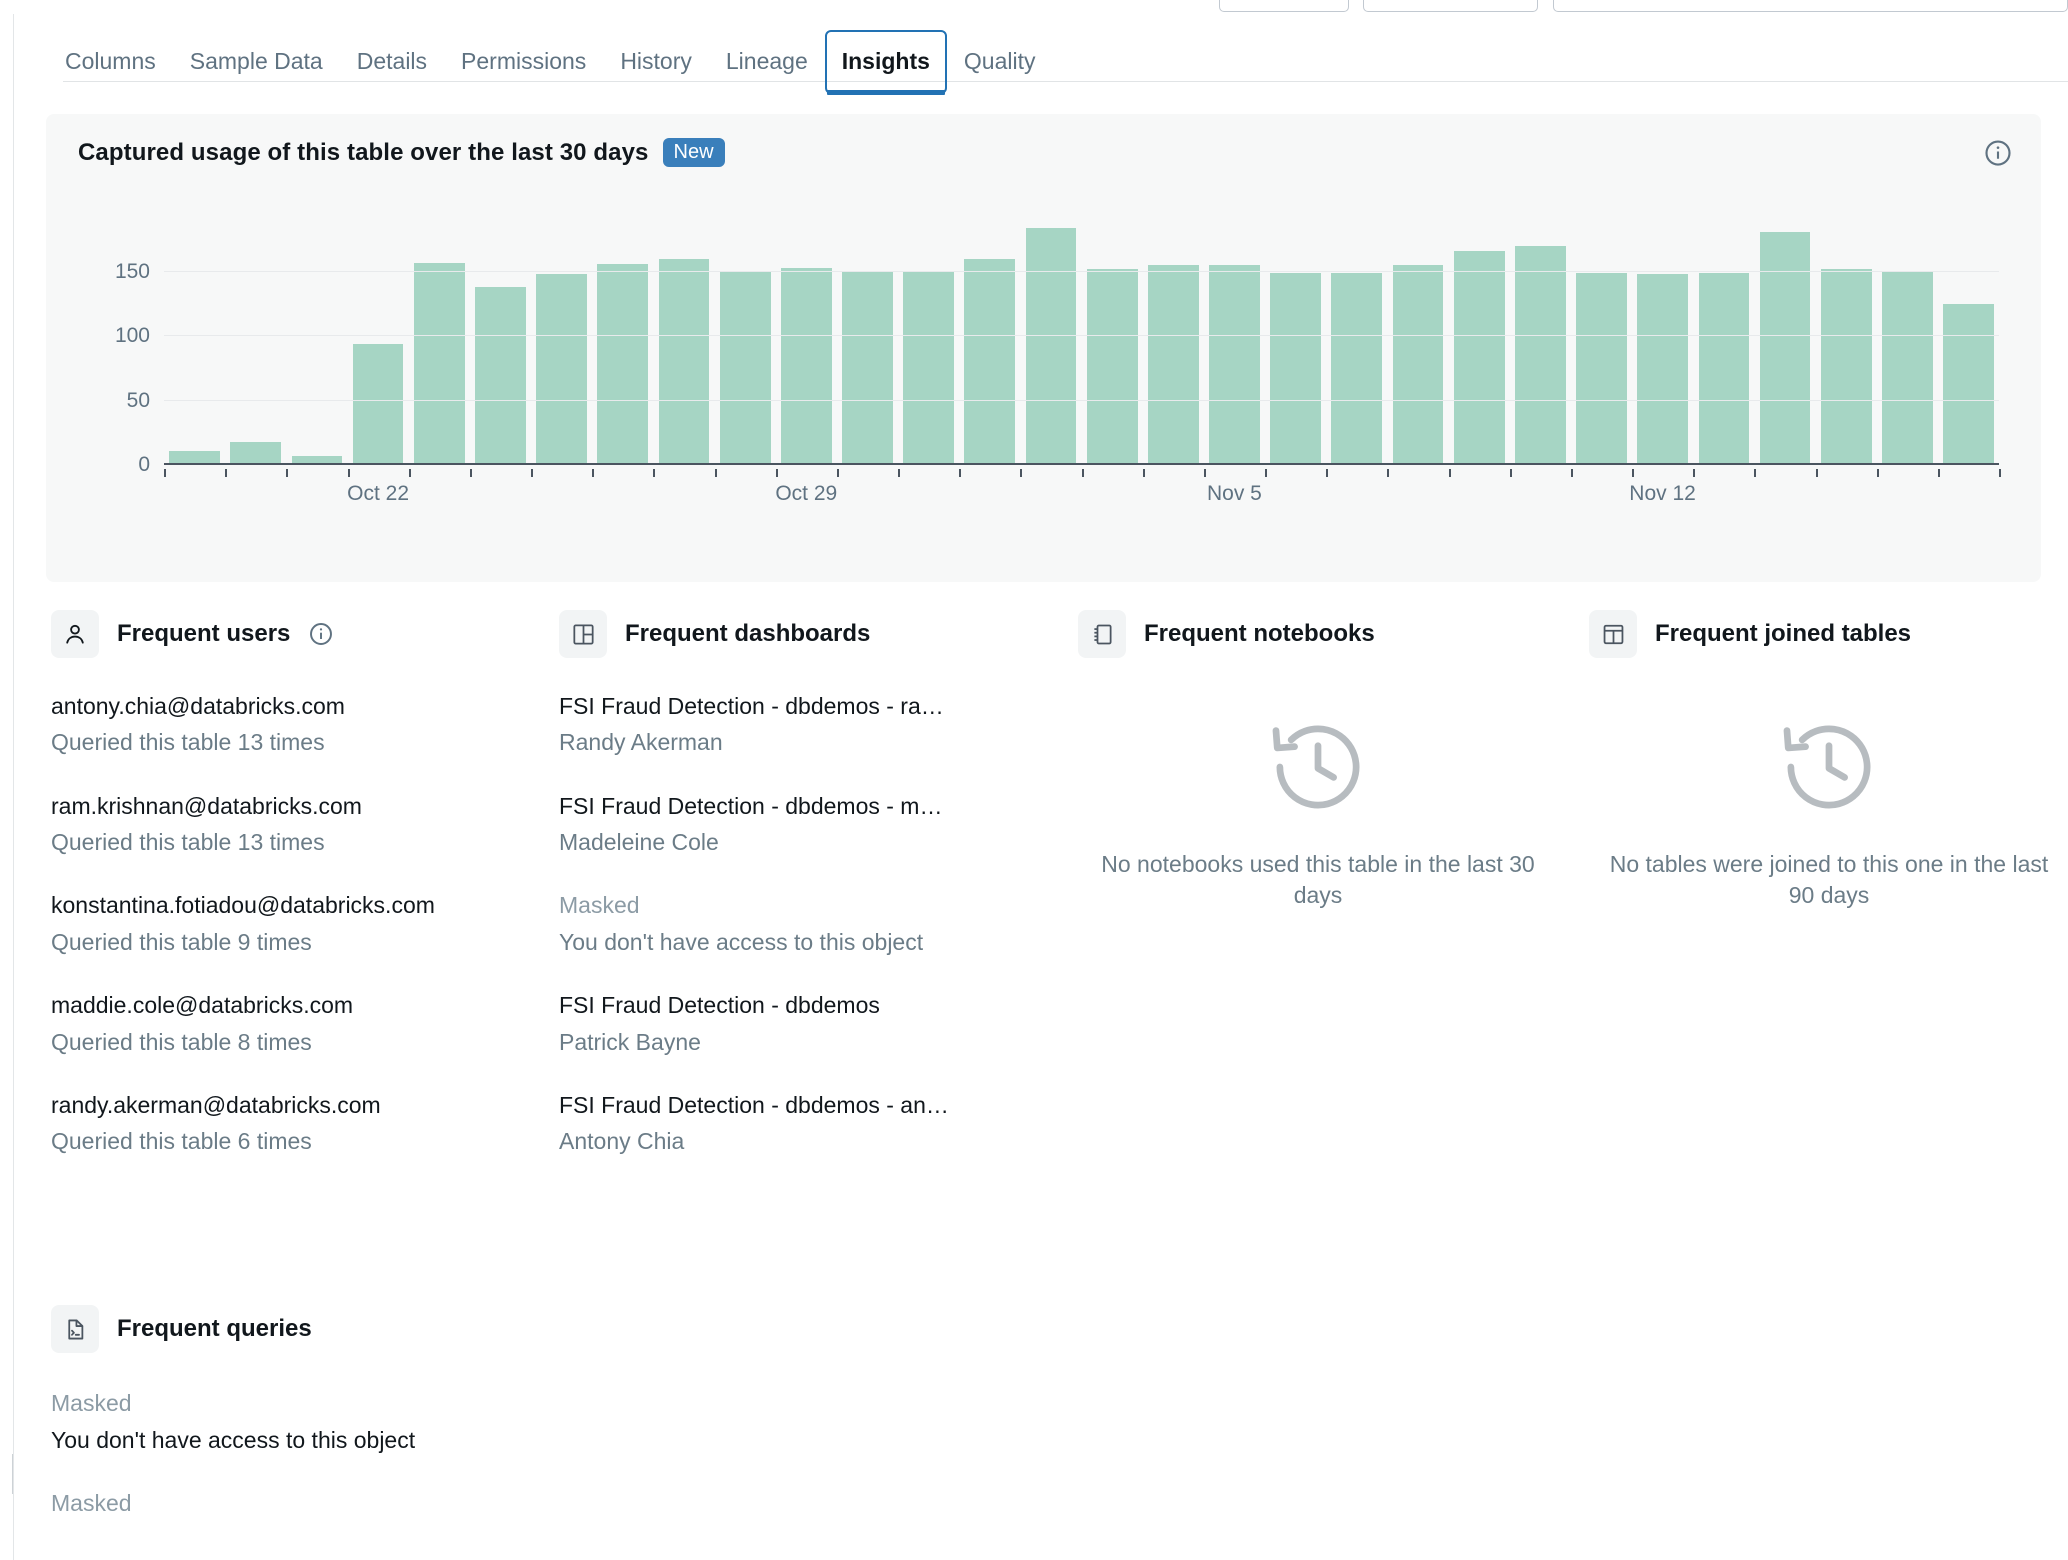 The height and width of the screenshot is (1560, 2068). I want to click on tab-sample-data: Sample Data, so click(256, 61).